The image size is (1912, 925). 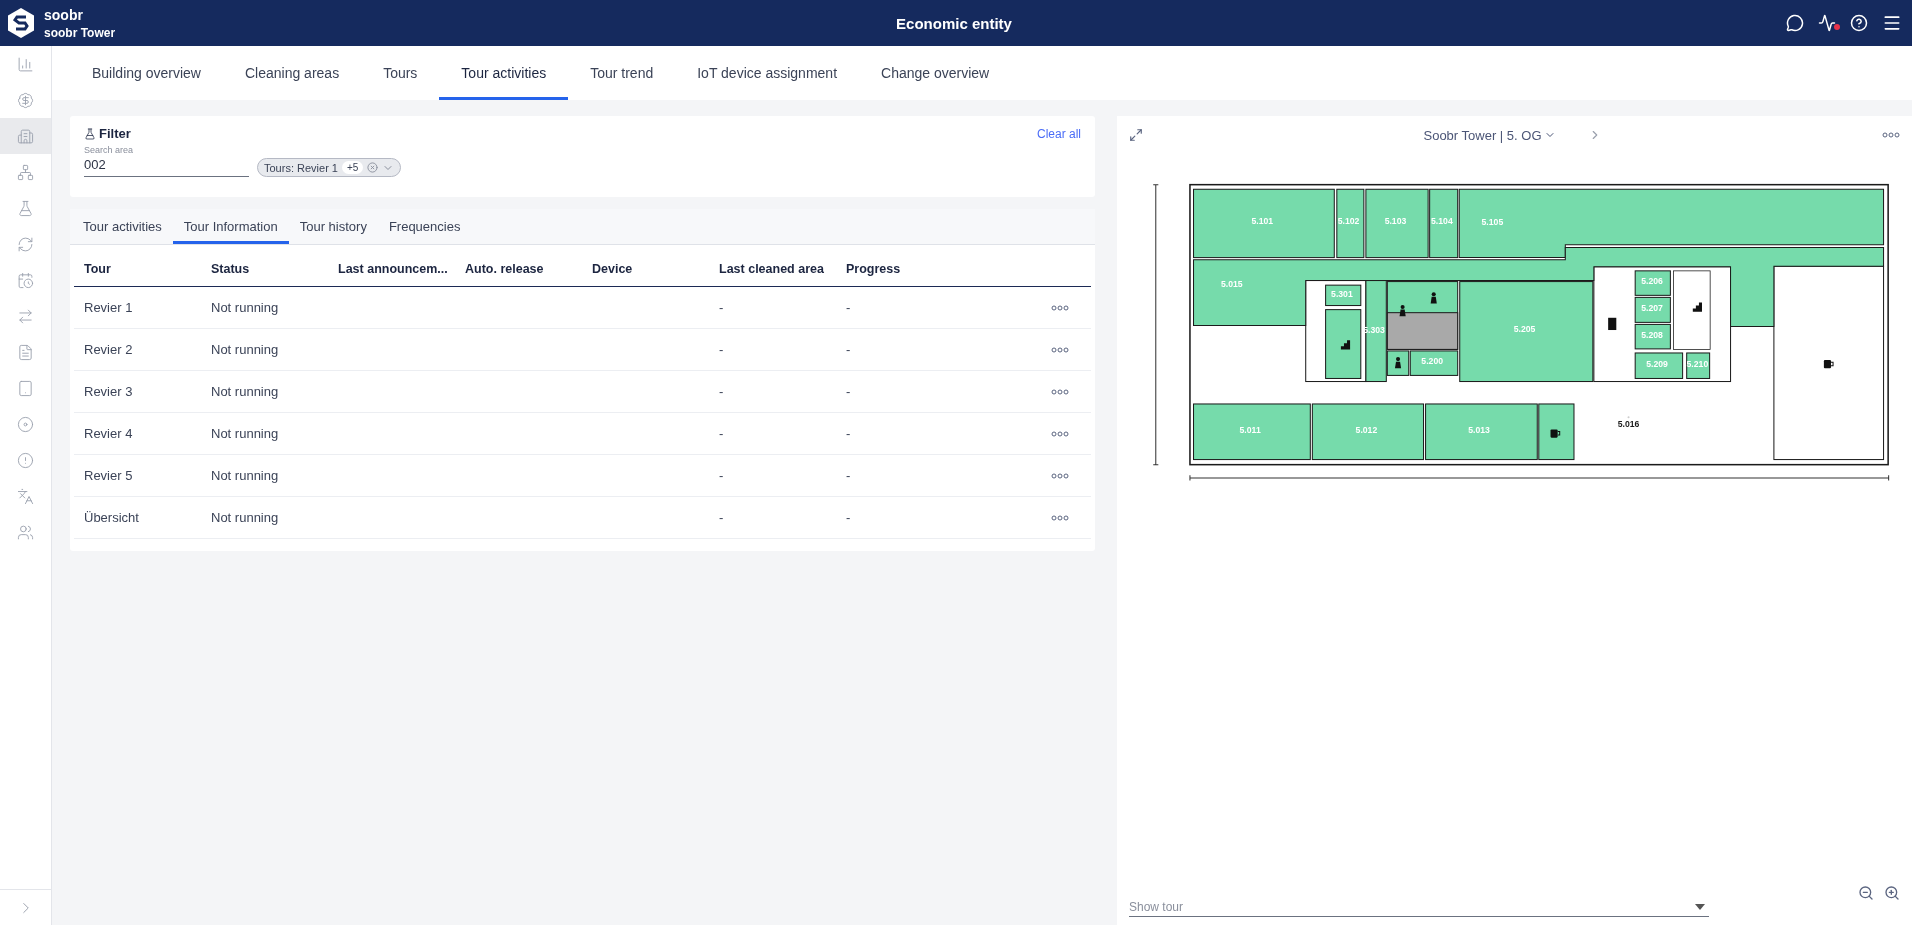 What do you see at coordinates (1892, 893) in the screenshot?
I see `zoom-in-icon` at bounding box center [1892, 893].